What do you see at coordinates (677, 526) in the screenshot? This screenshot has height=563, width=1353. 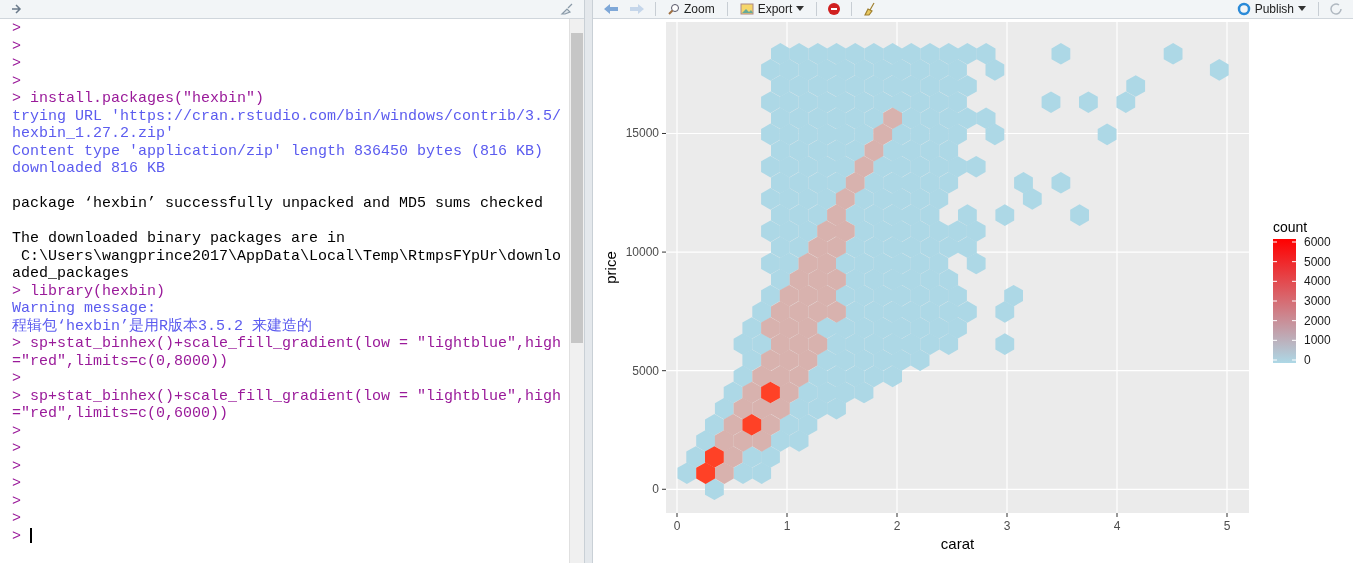 I see `x-tick-label: 0` at bounding box center [677, 526].